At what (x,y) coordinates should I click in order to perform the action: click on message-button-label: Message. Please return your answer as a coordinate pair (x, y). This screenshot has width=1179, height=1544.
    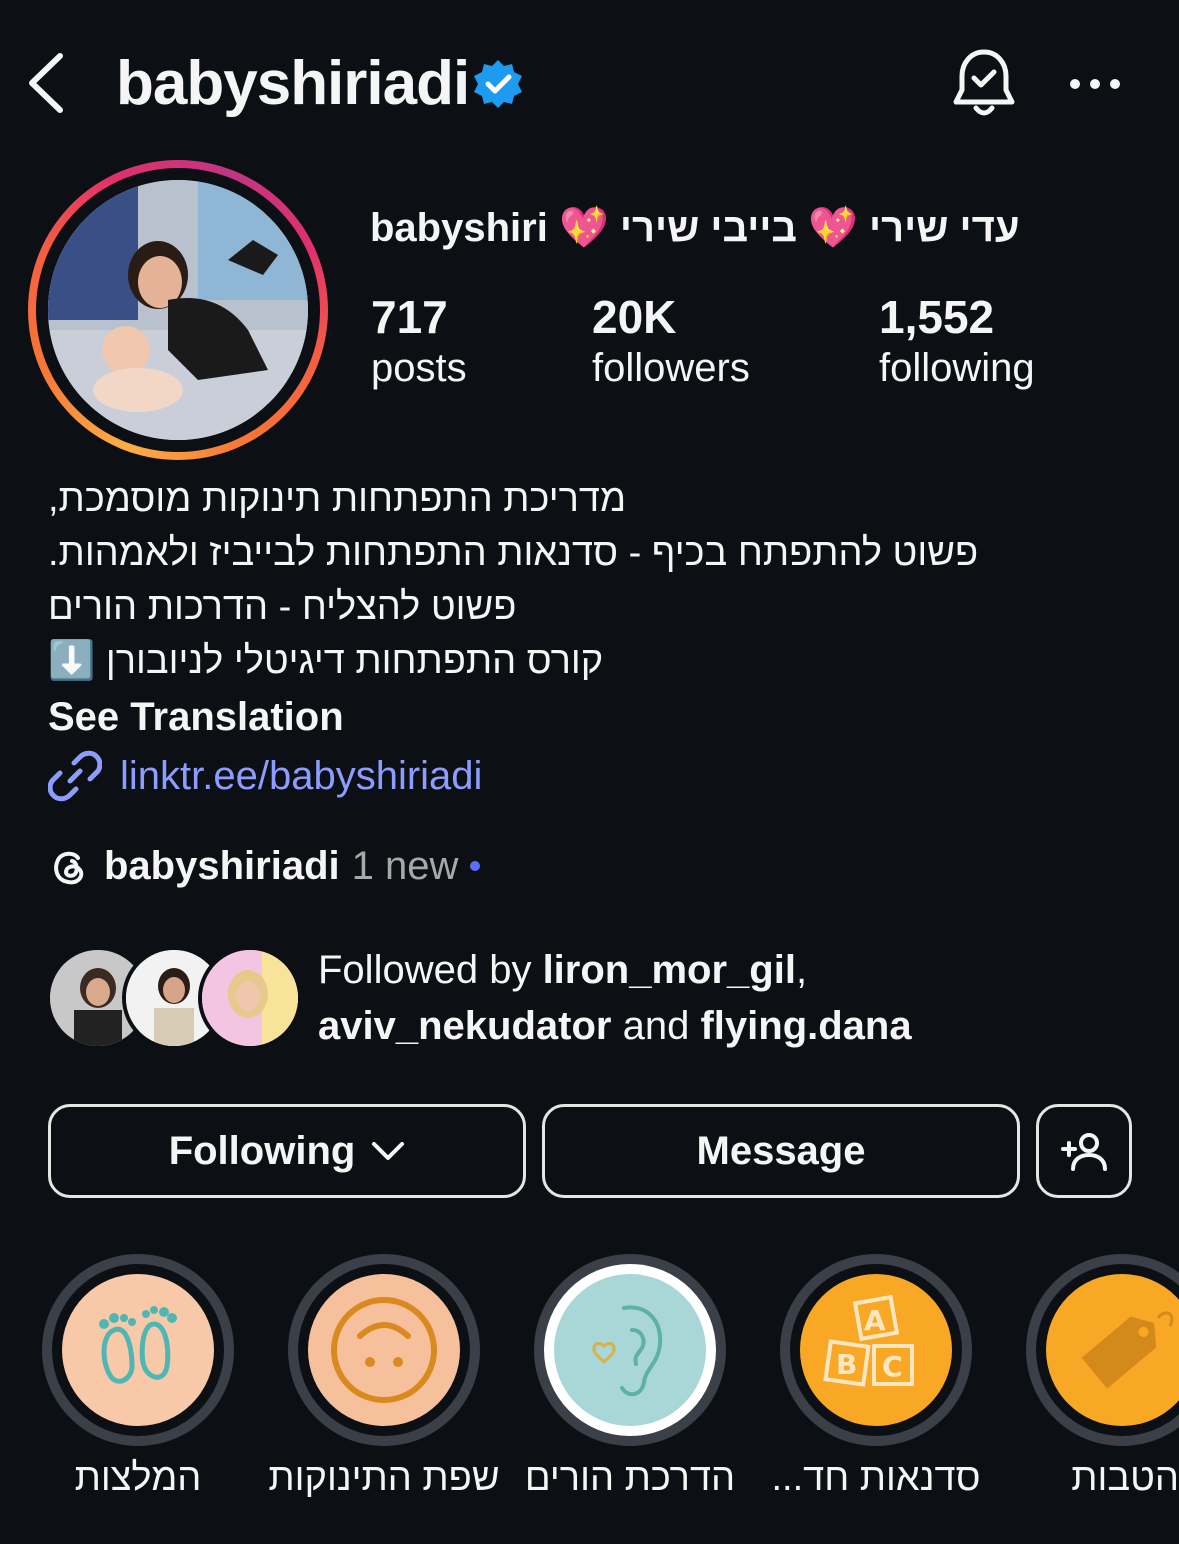
    Looking at the image, I should click on (781, 1150).